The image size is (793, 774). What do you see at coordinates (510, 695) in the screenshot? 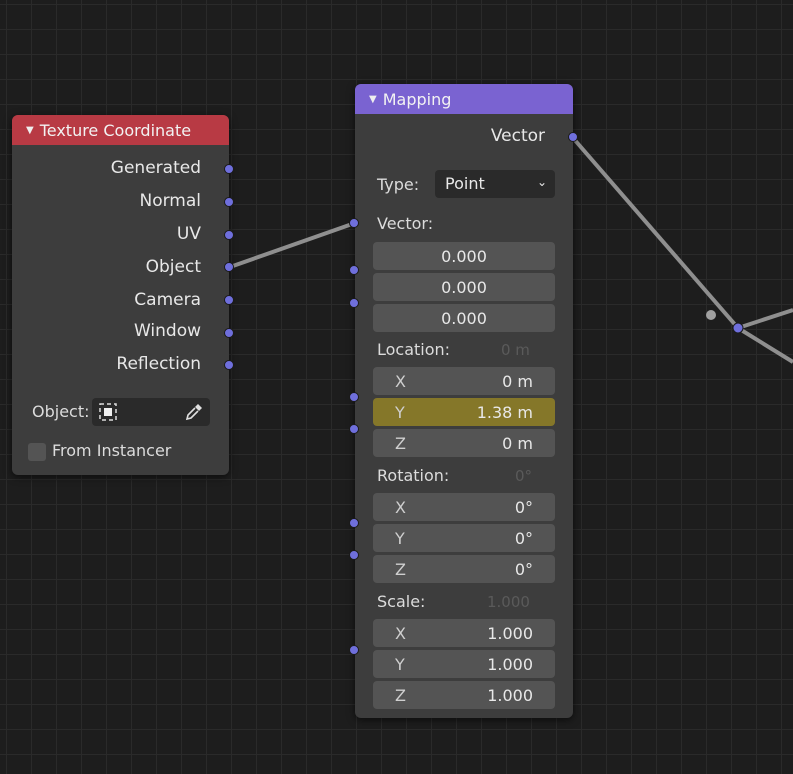
I see `scale-z-value: 1.000` at bounding box center [510, 695].